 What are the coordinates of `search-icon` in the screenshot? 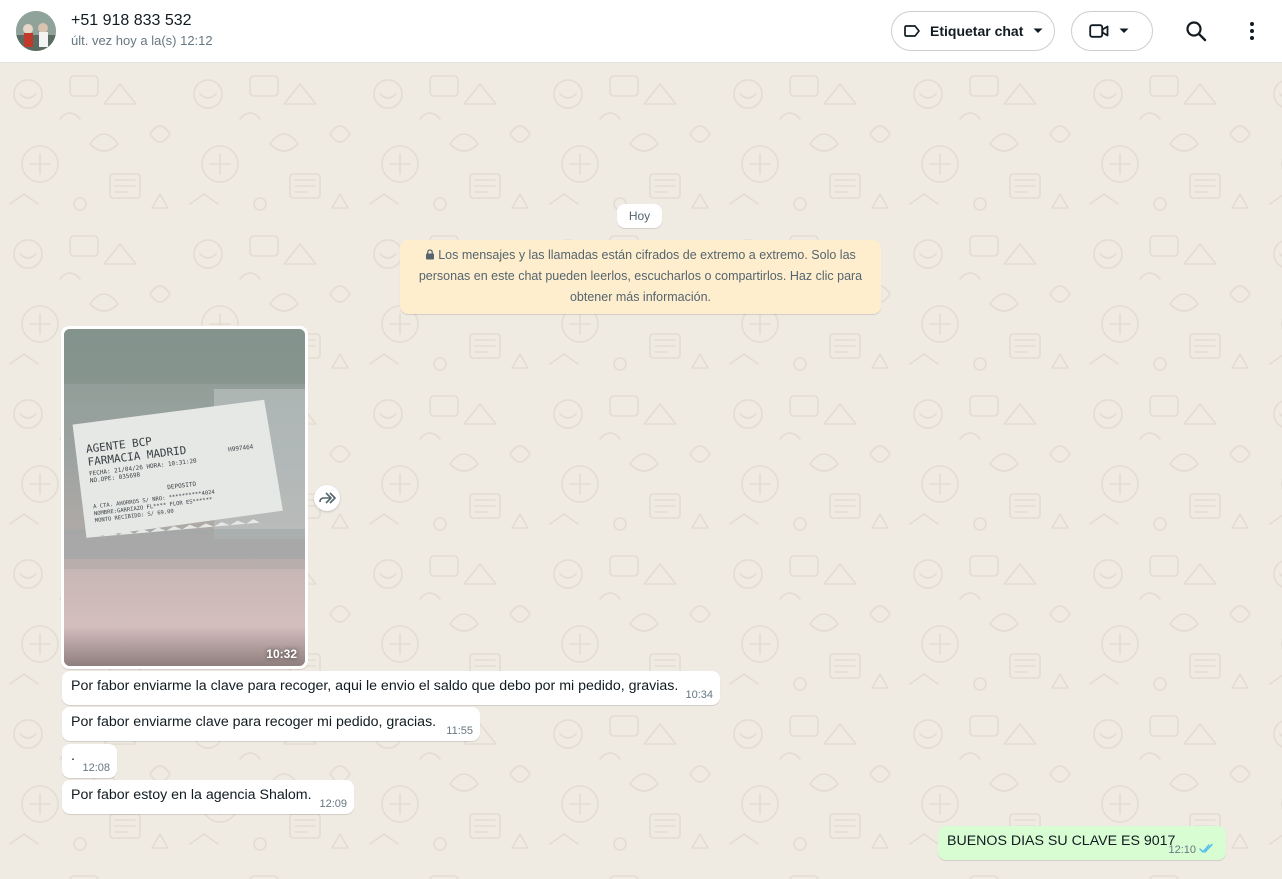 It's located at (1196, 31).